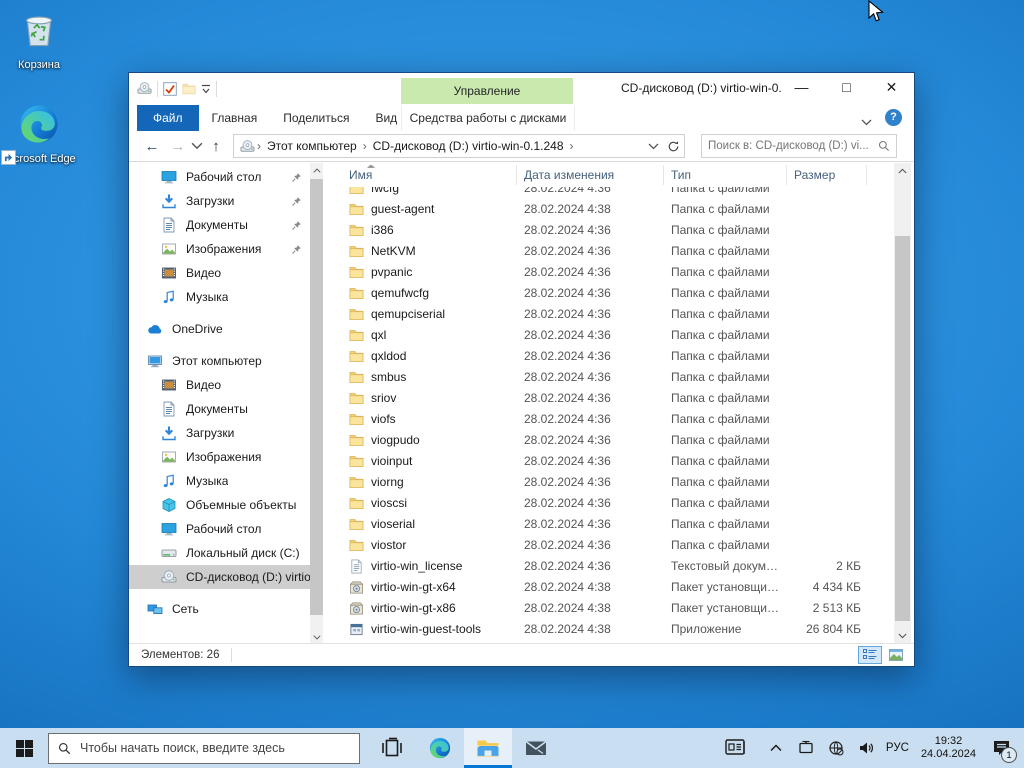 The width and height of the screenshot is (1024, 768). What do you see at coordinates (615, 419) in the screenshot?
I see `file-row: viofs 28.02.2024 4:36 Папка с файлами` at bounding box center [615, 419].